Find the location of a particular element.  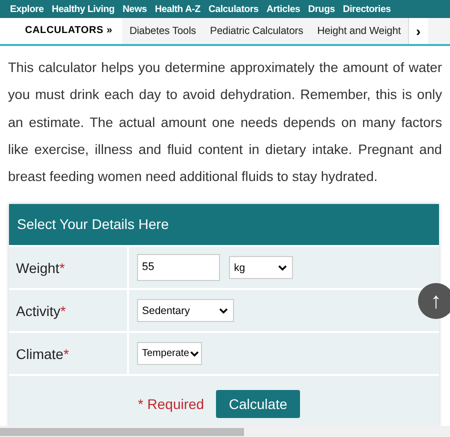

dropdown: Sedentary is located at coordinates (185, 310).